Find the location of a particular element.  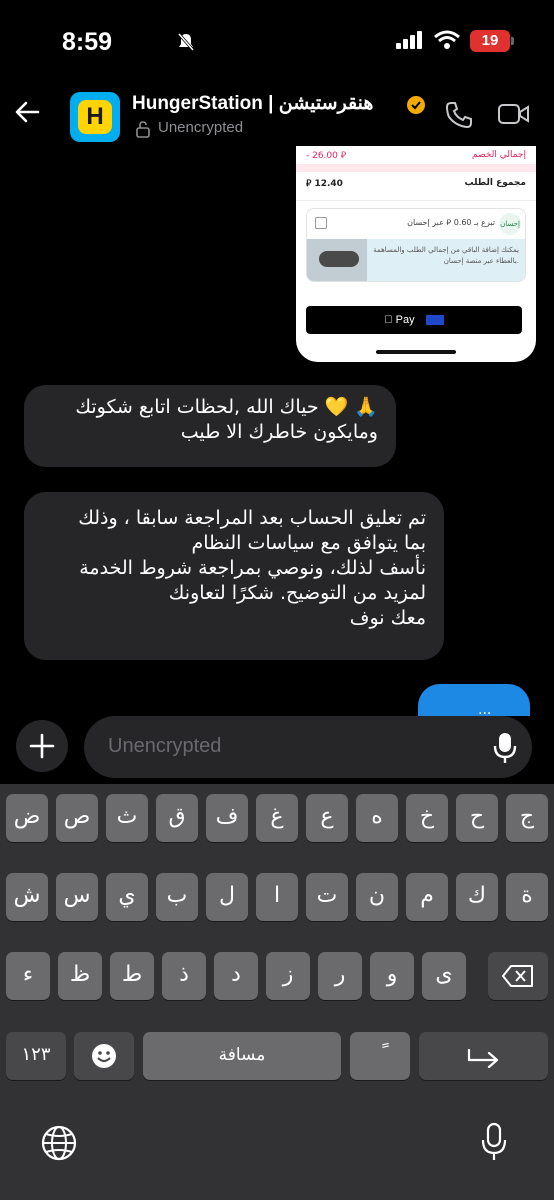

backspace-icon is located at coordinates (517, 976).